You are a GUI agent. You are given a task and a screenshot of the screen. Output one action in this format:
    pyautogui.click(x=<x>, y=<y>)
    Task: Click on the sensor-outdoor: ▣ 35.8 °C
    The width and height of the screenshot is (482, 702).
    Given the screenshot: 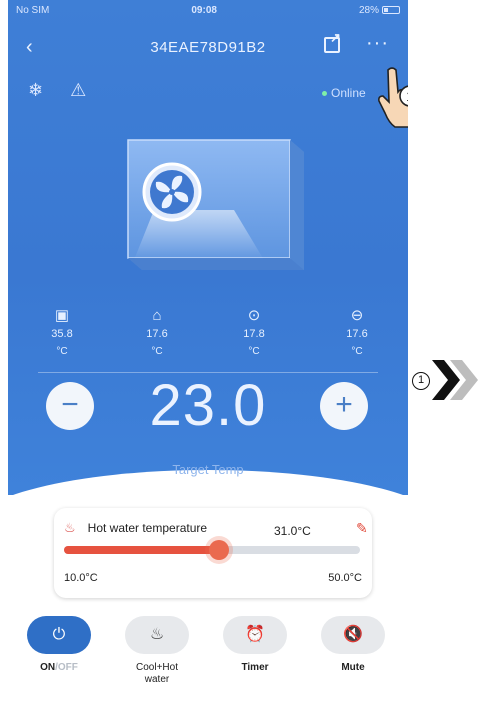 What is the action you would take?
    pyautogui.click(x=62, y=331)
    